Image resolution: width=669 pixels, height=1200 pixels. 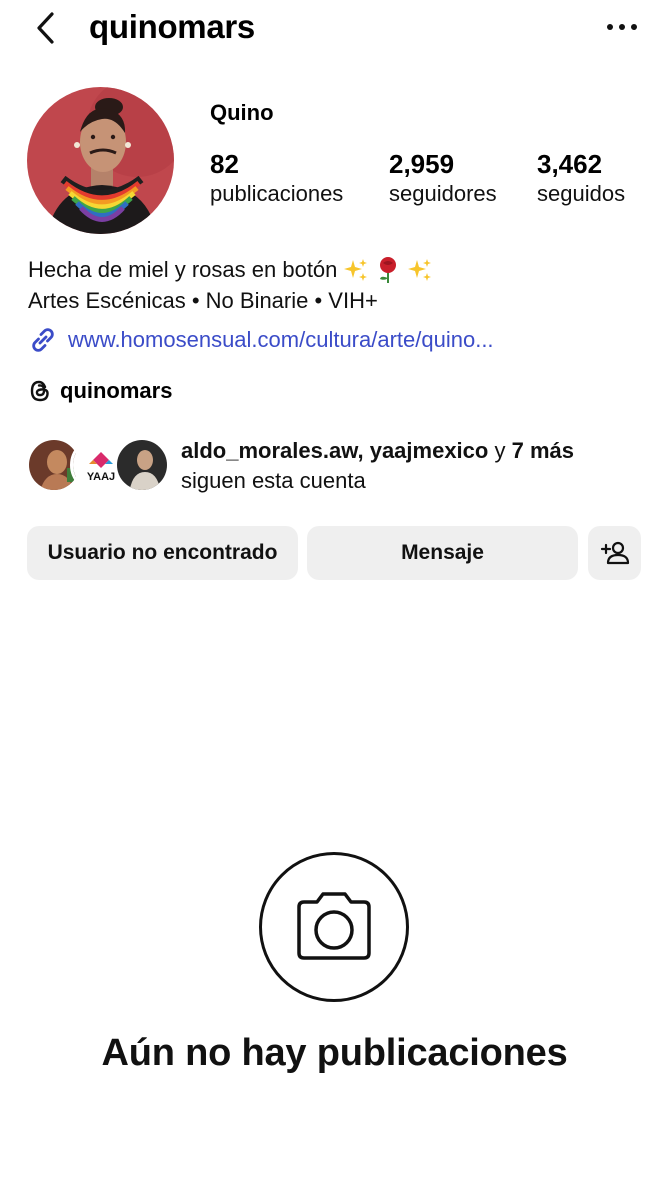 I want to click on user-not-found-label: Usuario no encontrado, so click(x=162, y=552).